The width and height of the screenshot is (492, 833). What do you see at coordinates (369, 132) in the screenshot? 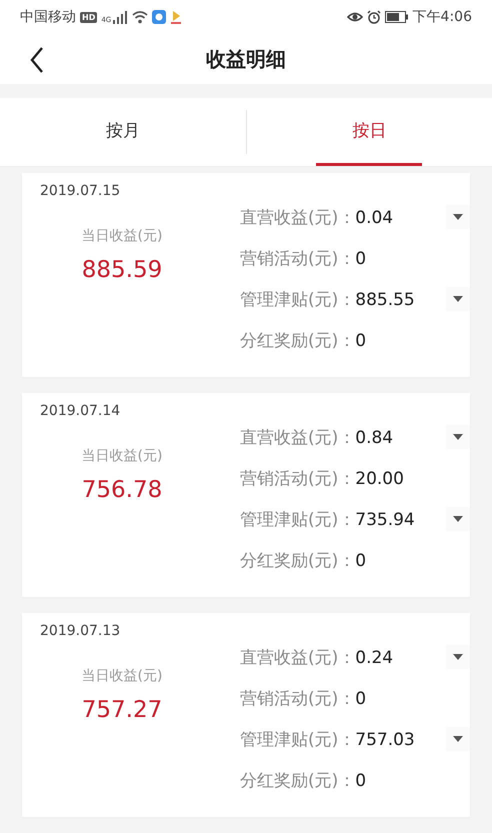
I see `tab: 按日` at bounding box center [369, 132].